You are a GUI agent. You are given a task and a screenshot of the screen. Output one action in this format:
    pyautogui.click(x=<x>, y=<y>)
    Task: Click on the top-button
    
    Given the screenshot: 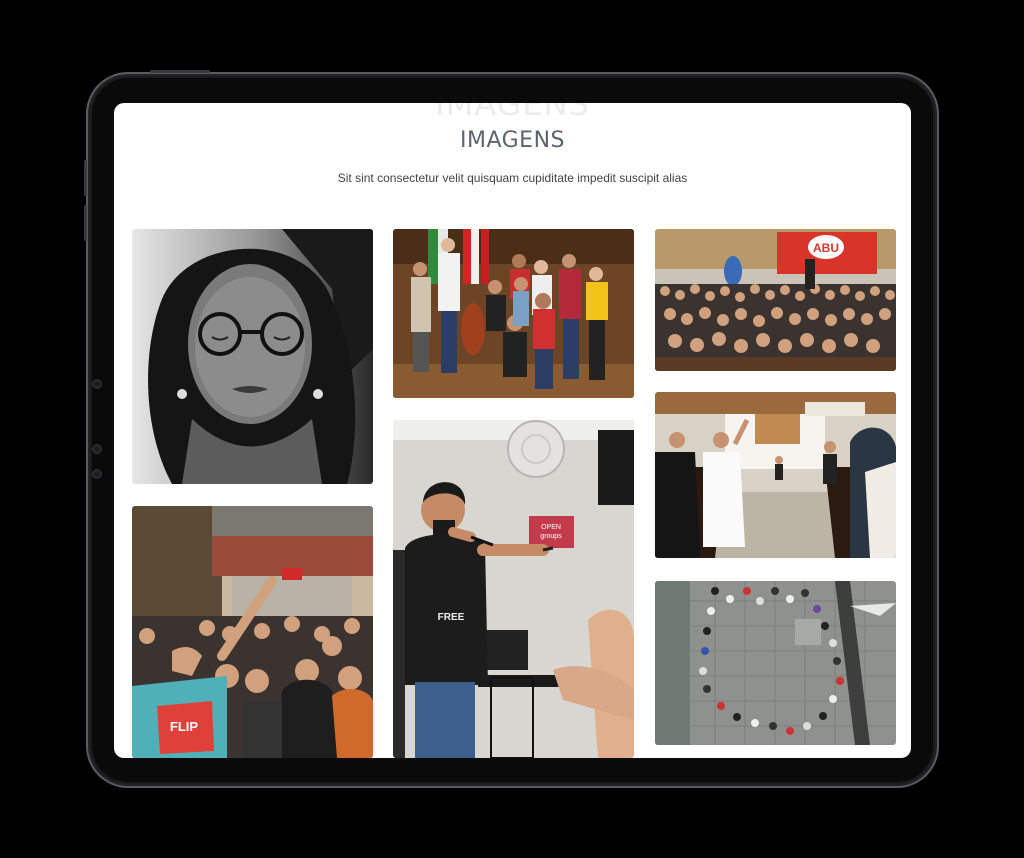 What is the action you would take?
    pyautogui.click(x=180, y=71)
    